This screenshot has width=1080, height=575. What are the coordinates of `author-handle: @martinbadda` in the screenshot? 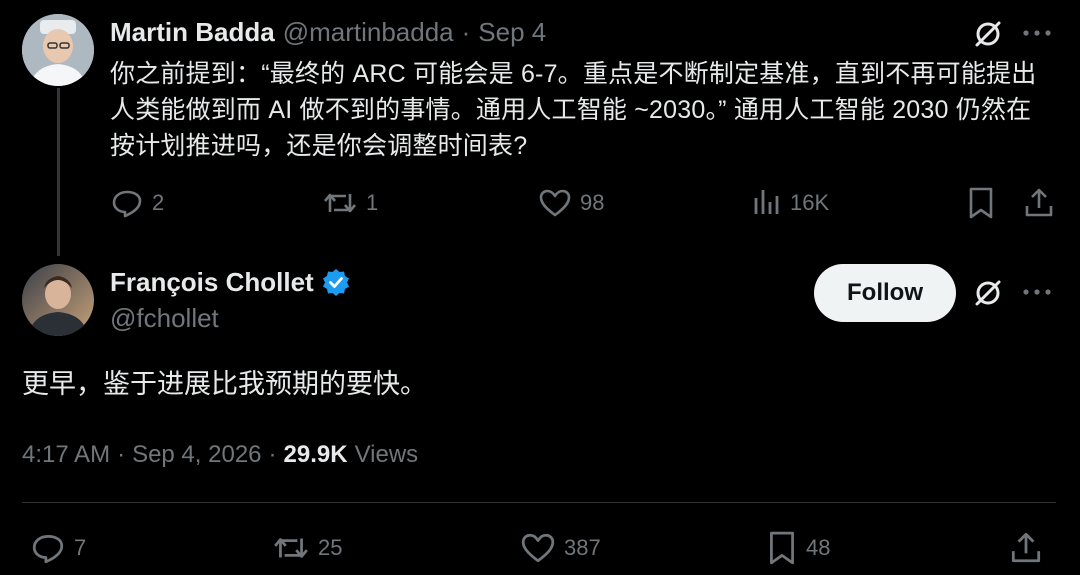 It's located at (368, 32).